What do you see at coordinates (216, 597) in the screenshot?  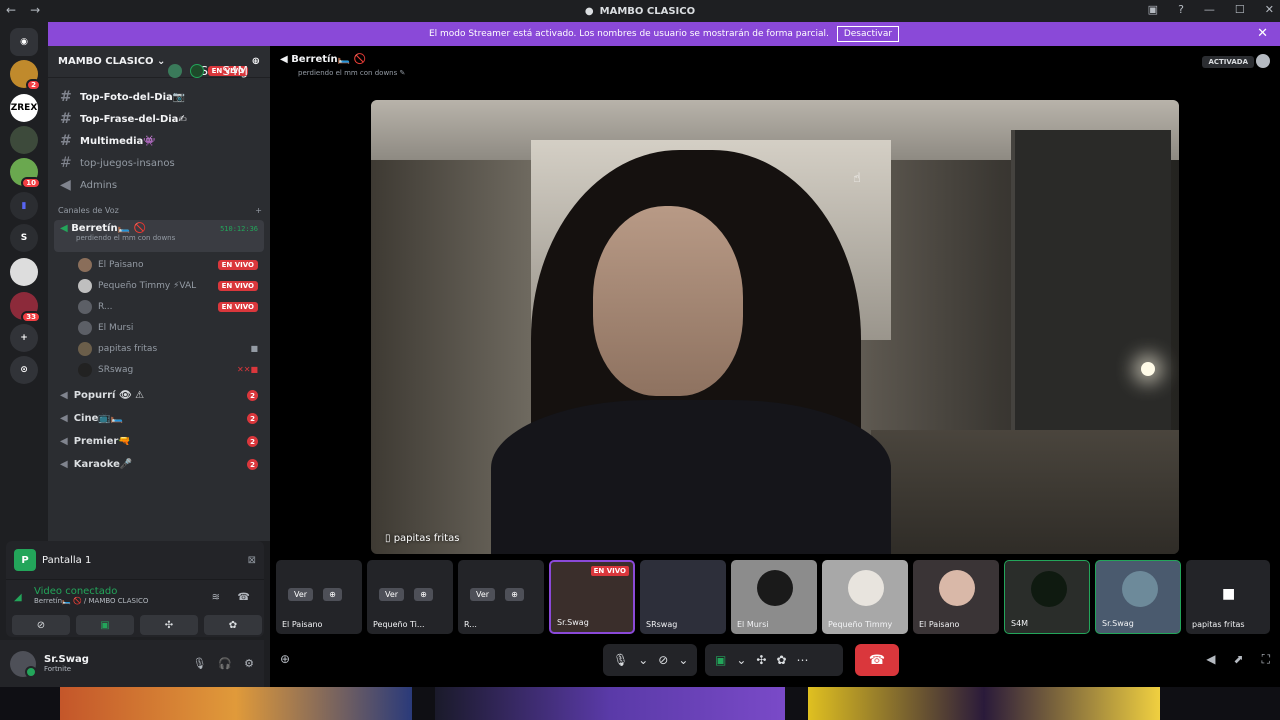 I see `noise-suppression-icon: ≋` at bounding box center [216, 597].